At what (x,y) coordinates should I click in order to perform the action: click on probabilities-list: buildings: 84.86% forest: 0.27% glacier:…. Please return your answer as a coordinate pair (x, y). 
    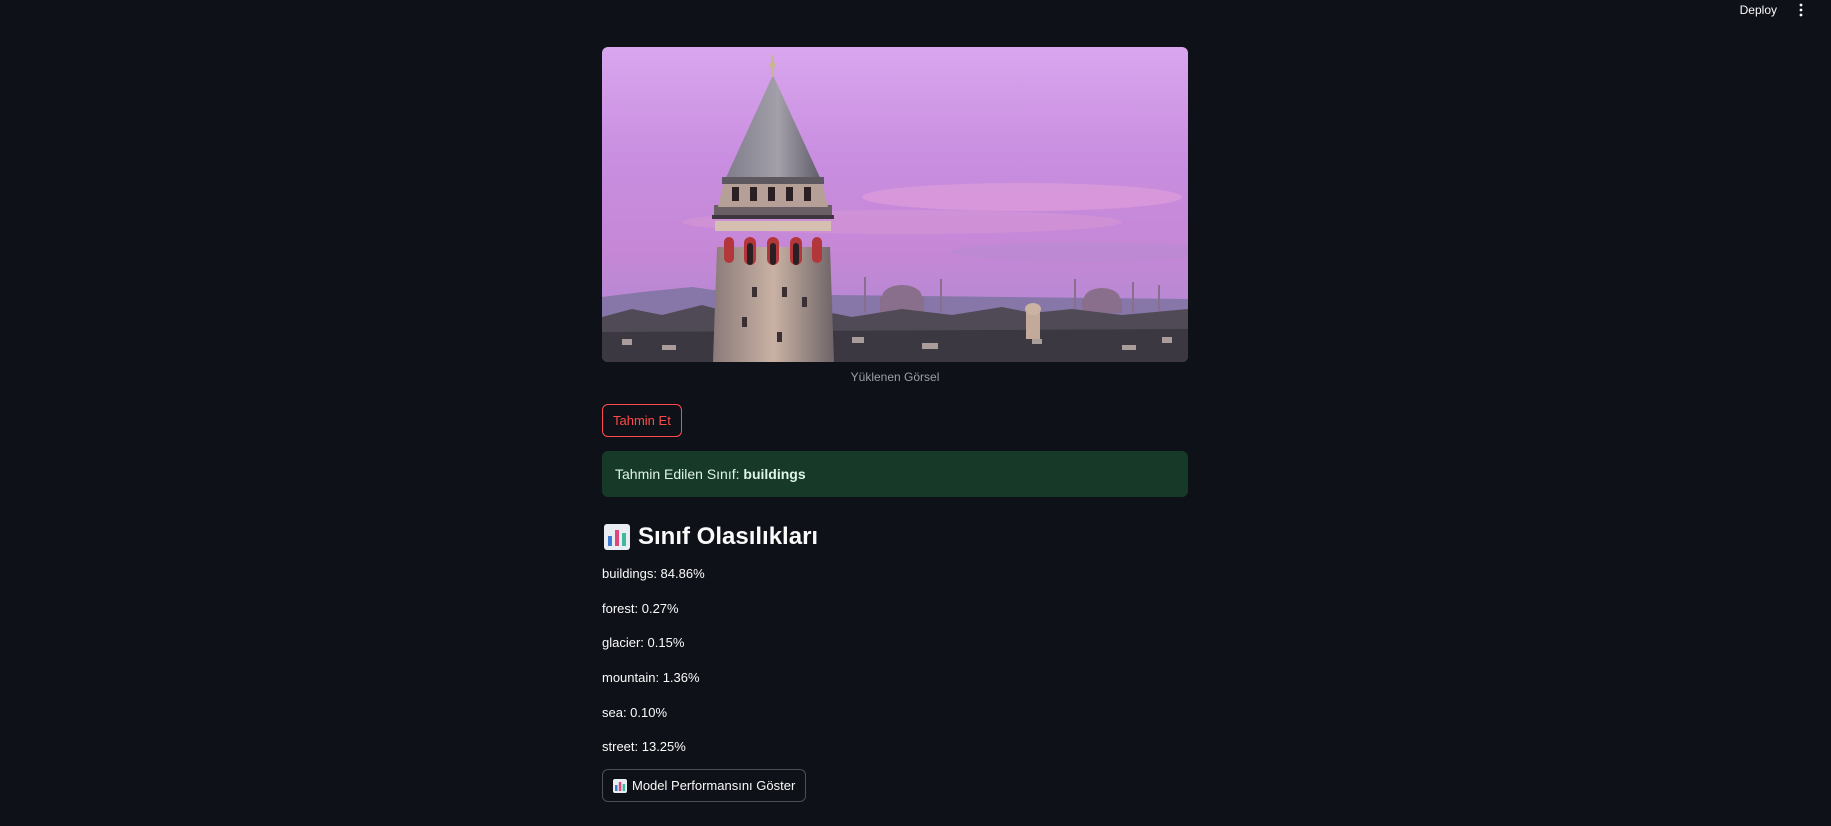
    Looking at the image, I should click on (895, 661).